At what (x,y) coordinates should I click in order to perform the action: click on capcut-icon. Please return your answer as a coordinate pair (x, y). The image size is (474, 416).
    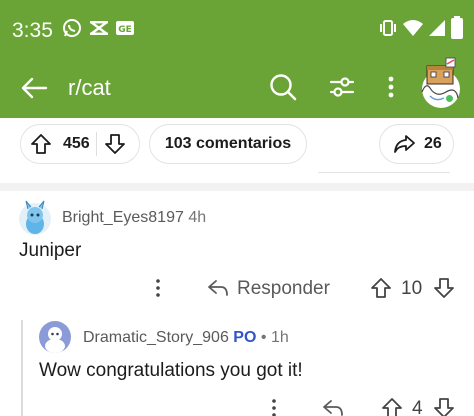
    Looking at the image, I should click on (99, 28).